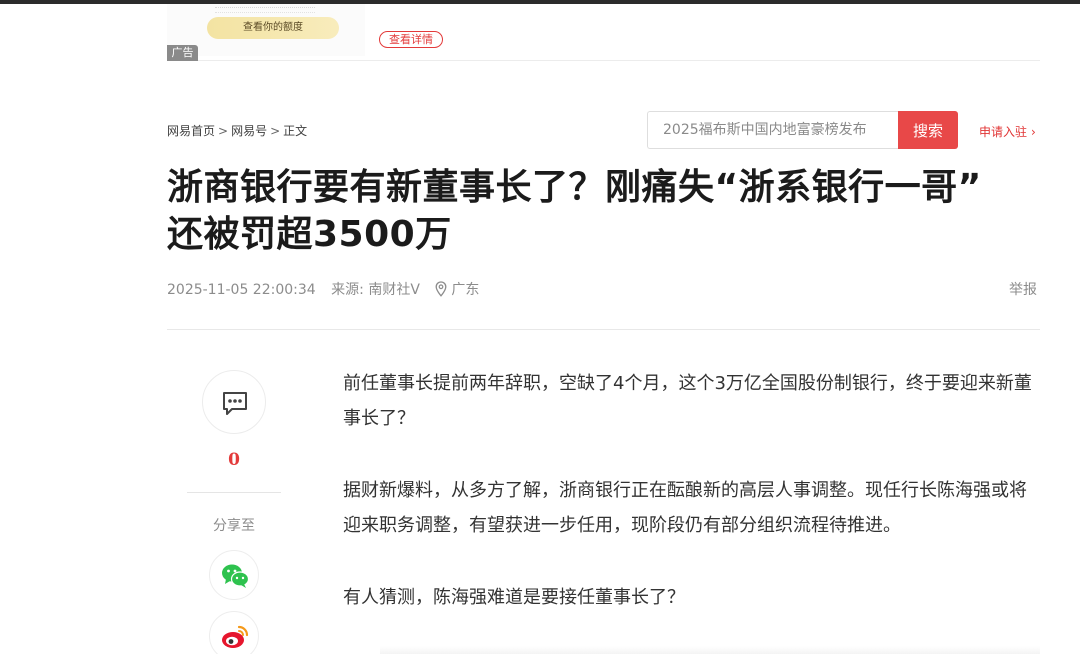 This screenshot has height=654, width=1080. Describe the element at coordinates (265, 10) in the screenshot. I see `ad-fine-print` at that location.